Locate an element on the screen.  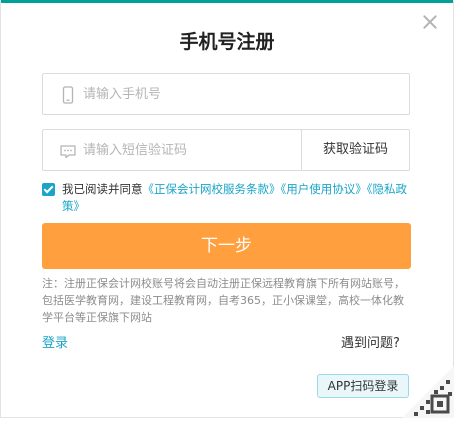
app-scan-login-button: APP扫码登录 is located at coordinates (363, 386).